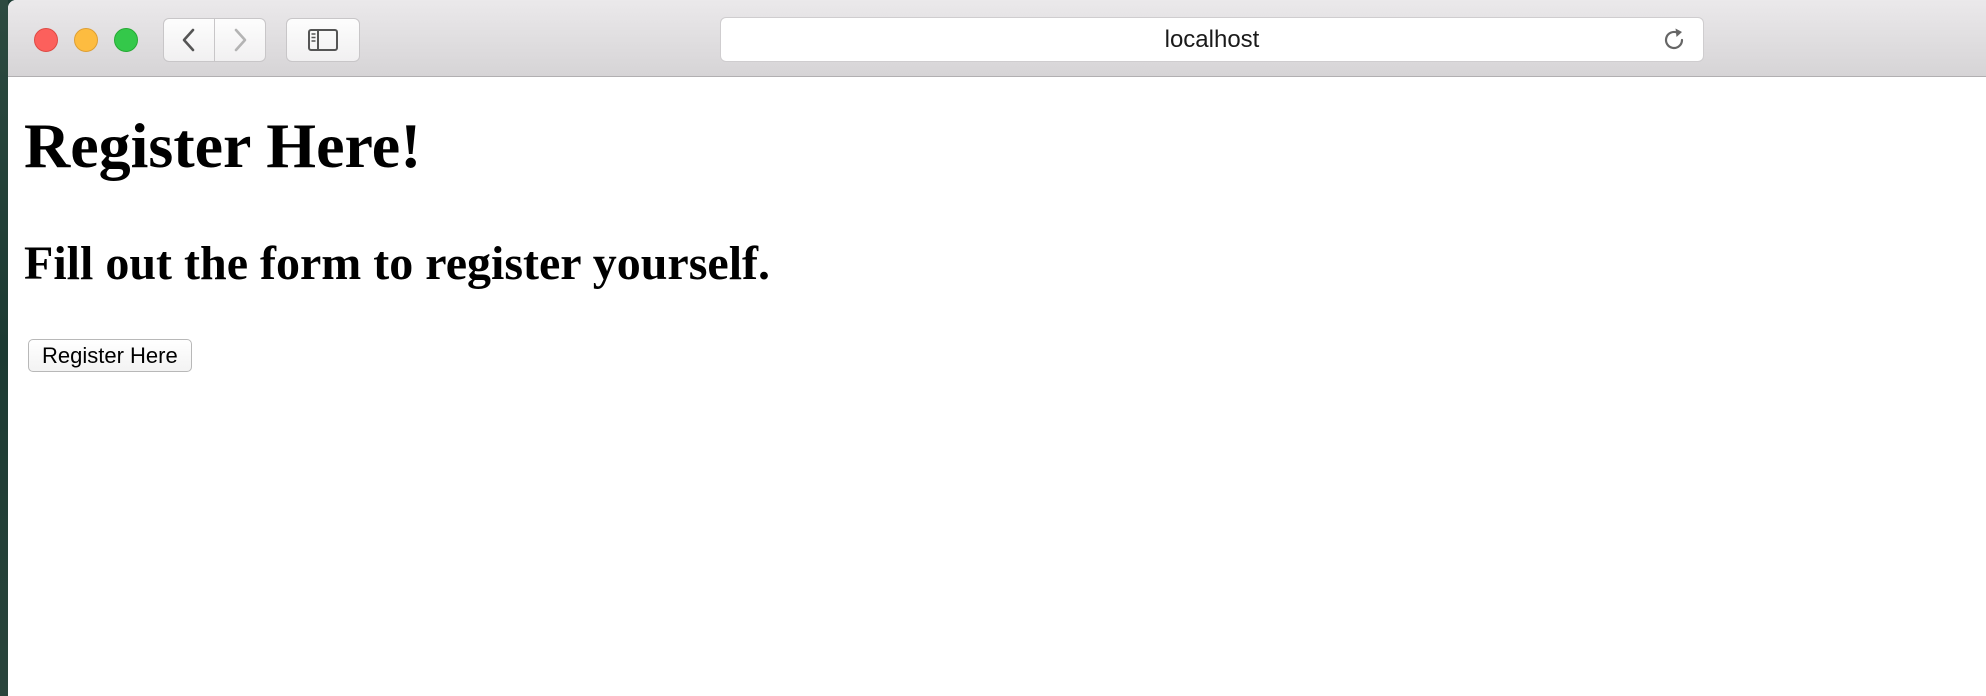 The width and height of the screenshot is (1986, 696). What do you see at coordinates (397, 263) in the screenshot?
I see `page-subheading: Fill out the form to register yourself.` at bounding box center [397, 263].